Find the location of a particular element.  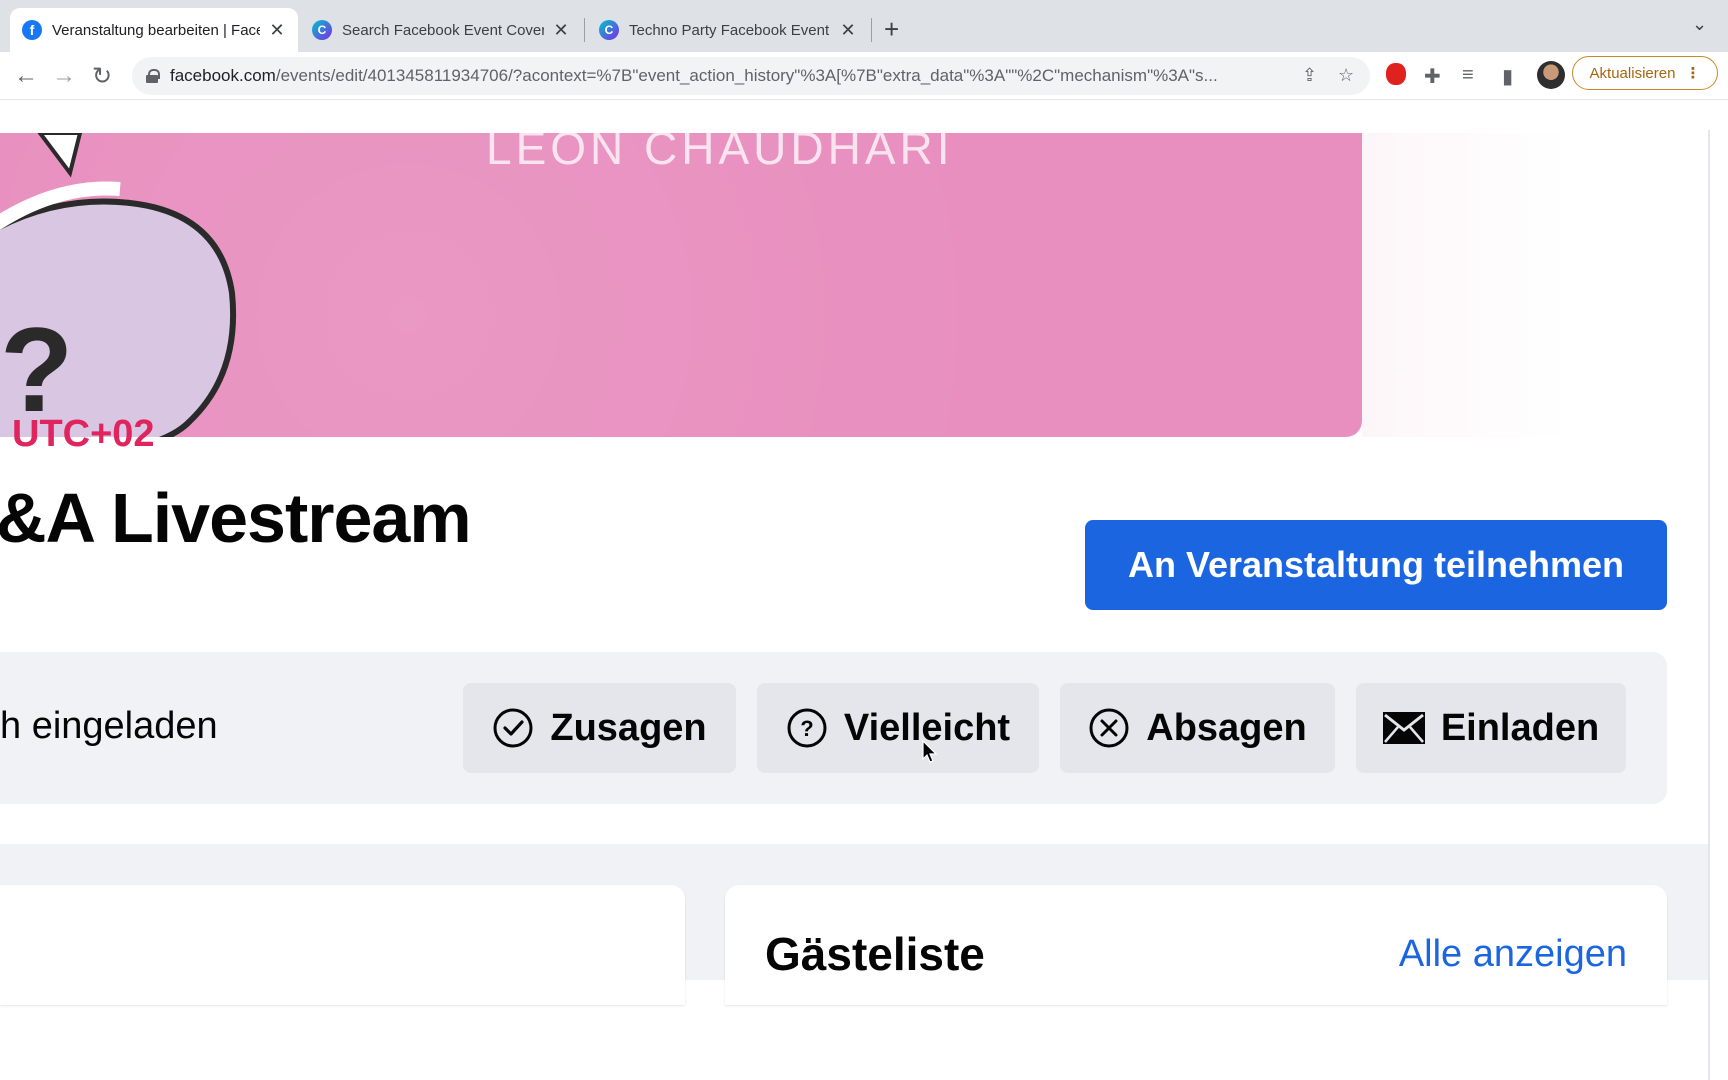

tab-title: Techno Party Facebook Event C is located at coordinates (730, 30).